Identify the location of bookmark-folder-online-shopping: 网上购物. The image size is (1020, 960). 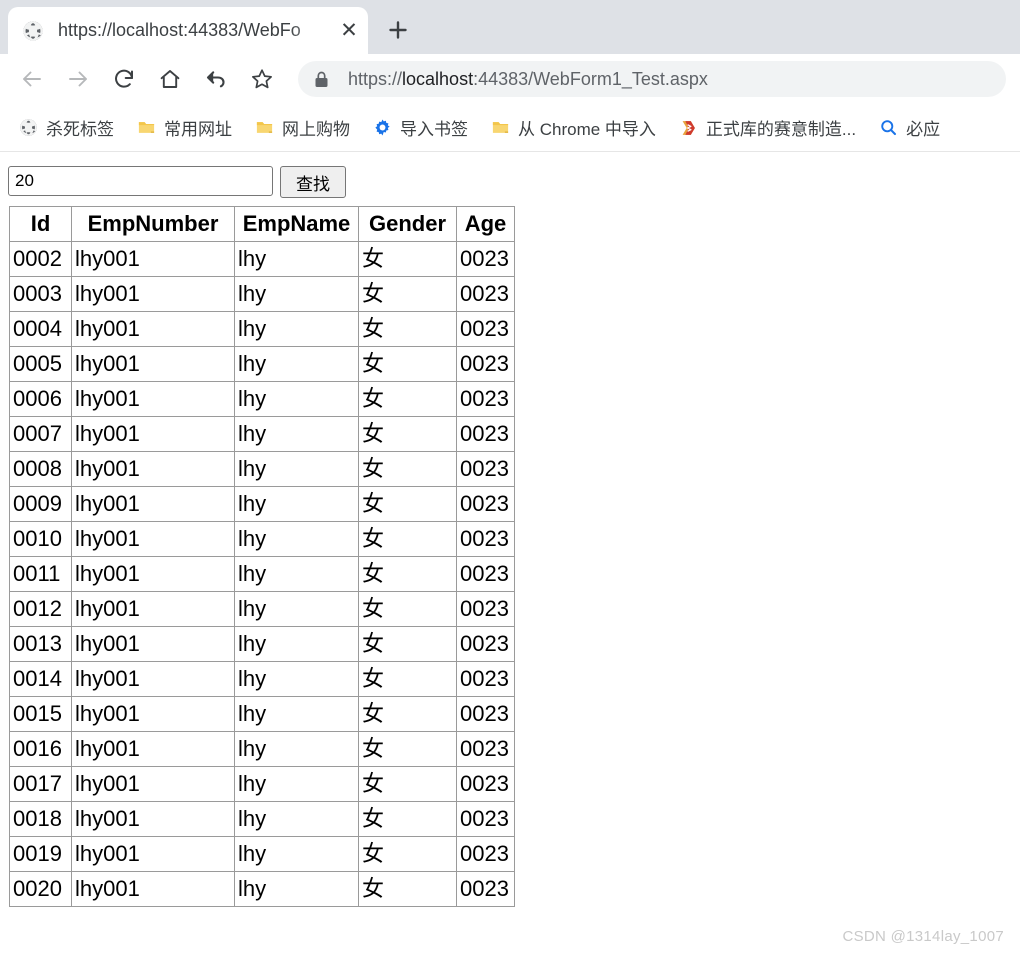
(302, 128).